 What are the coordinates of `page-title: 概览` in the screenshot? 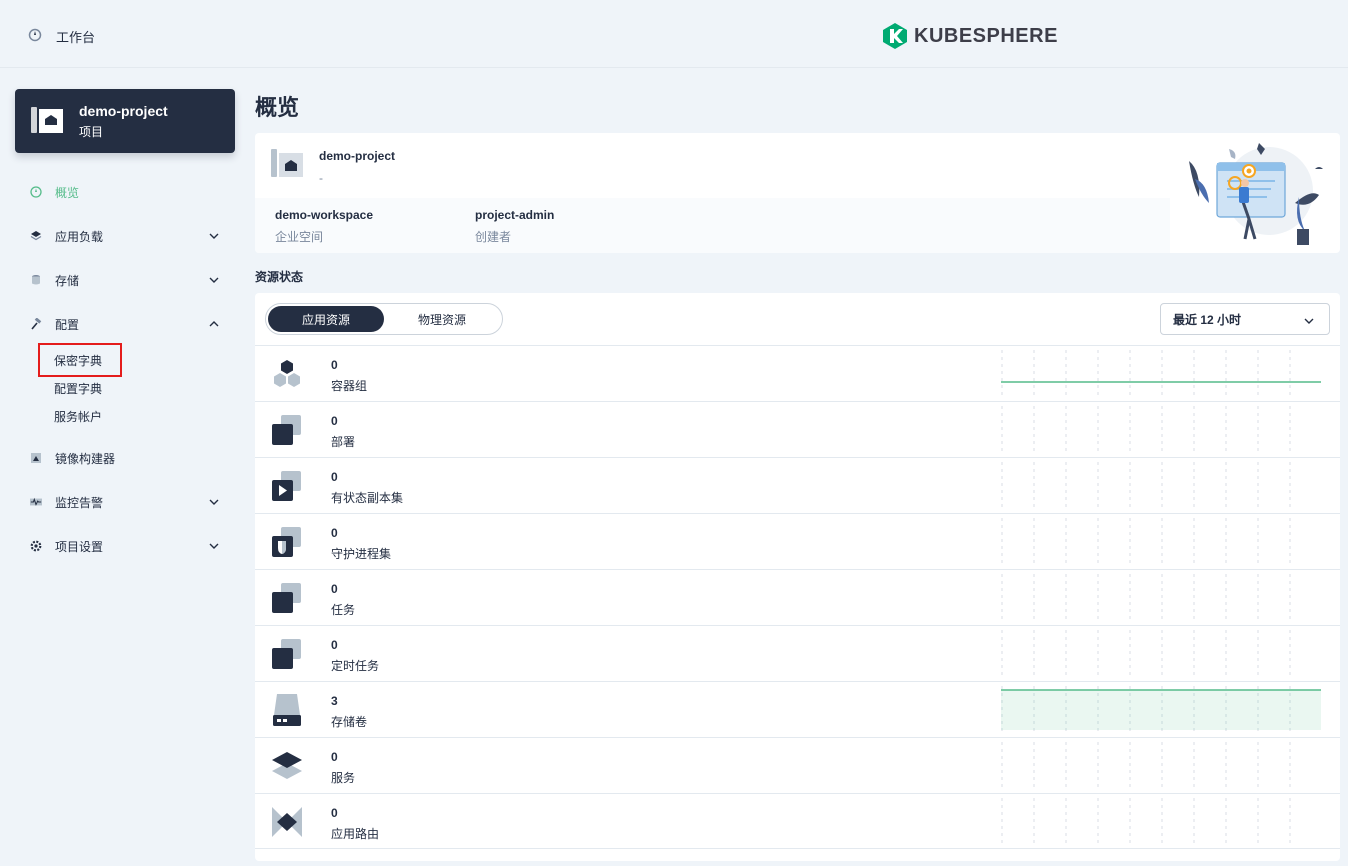 It's located at (277, 107).